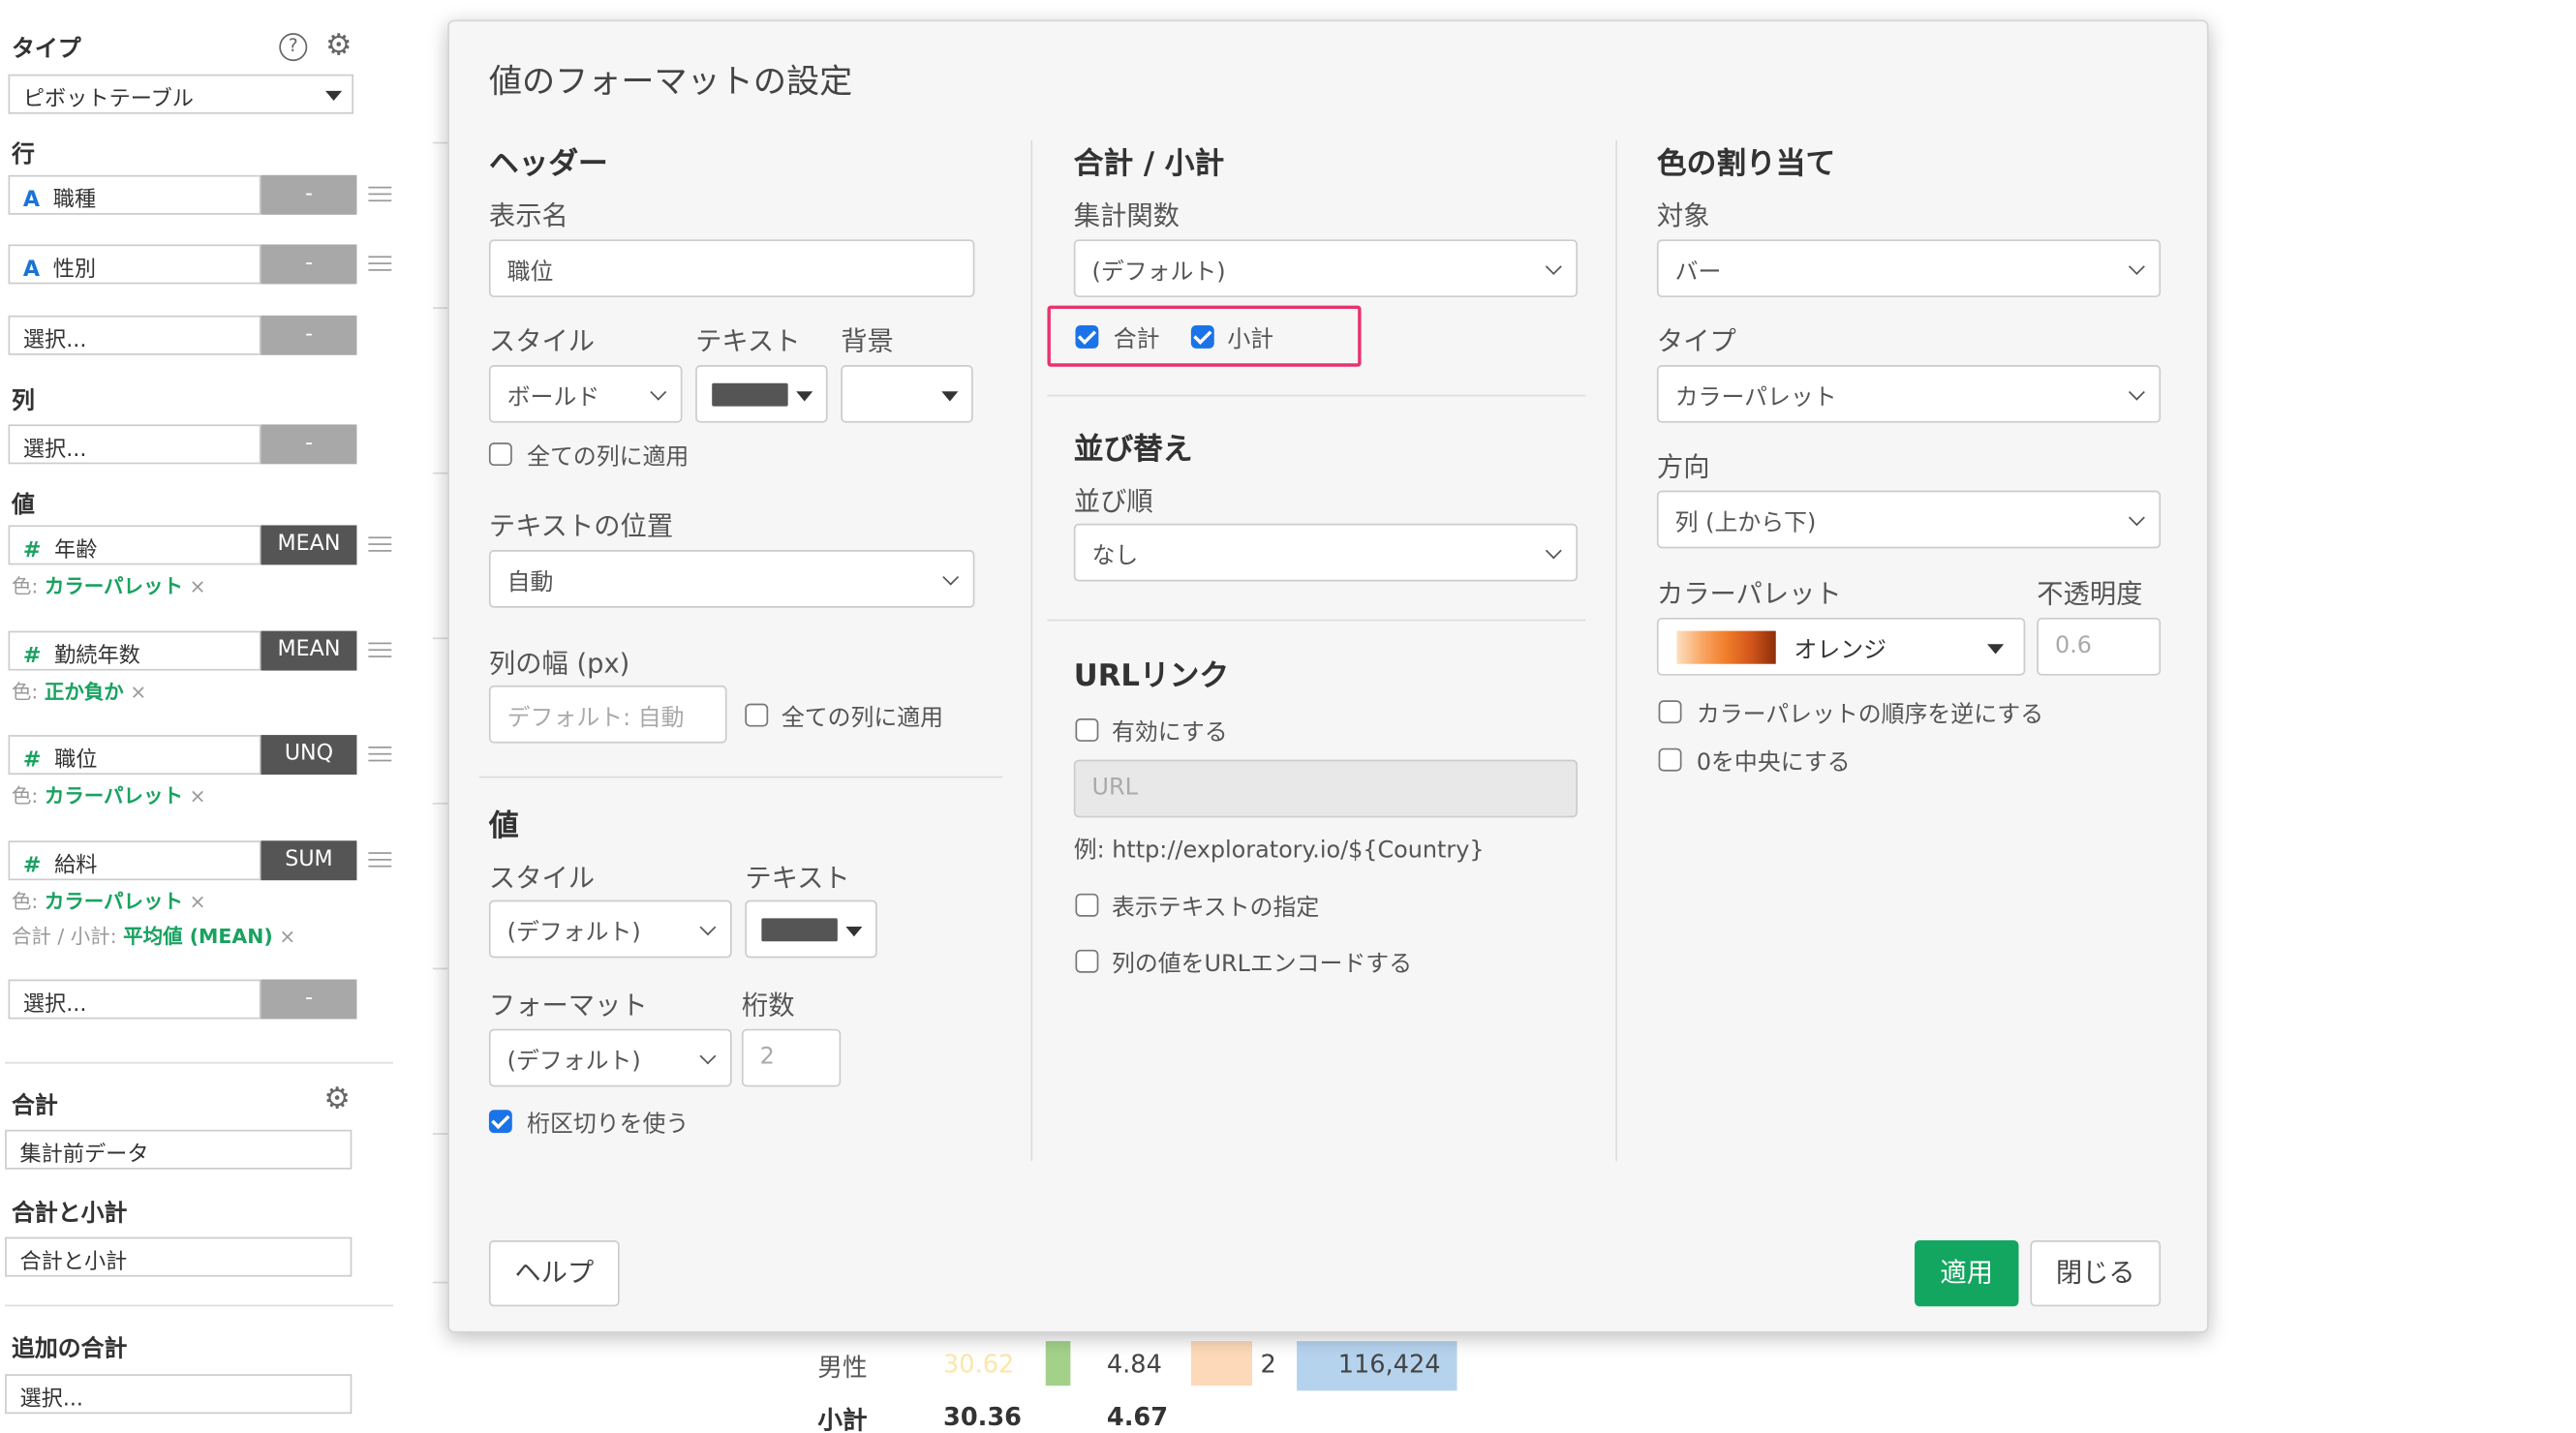 The height and width of the screenshot is (1433, 2576). I want to click on type-select: ピボットテーブル, so click(181, 94).